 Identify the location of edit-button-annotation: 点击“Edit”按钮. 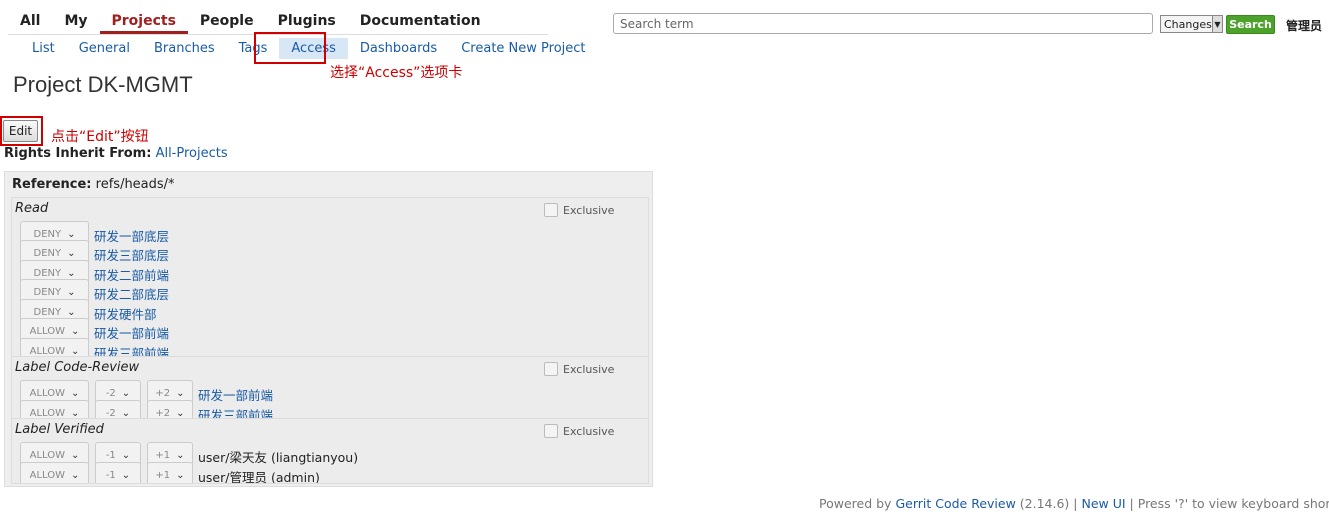
(100, 137).